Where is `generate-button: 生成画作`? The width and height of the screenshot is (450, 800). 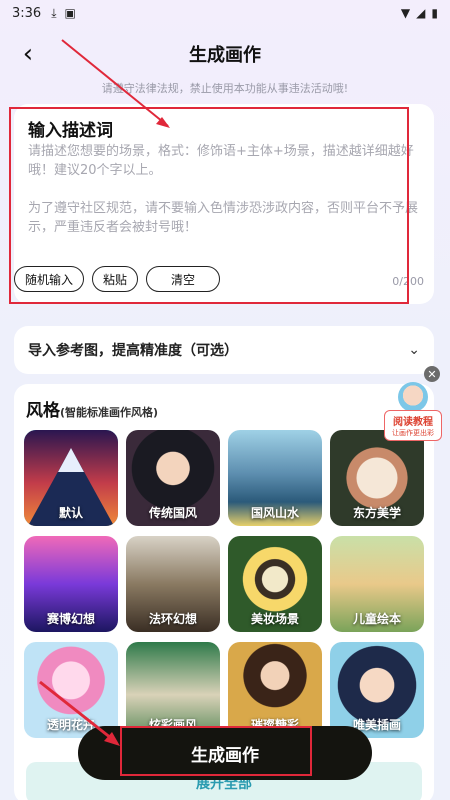
generate-button: 生成画作 is located at coordinates (225, 753).